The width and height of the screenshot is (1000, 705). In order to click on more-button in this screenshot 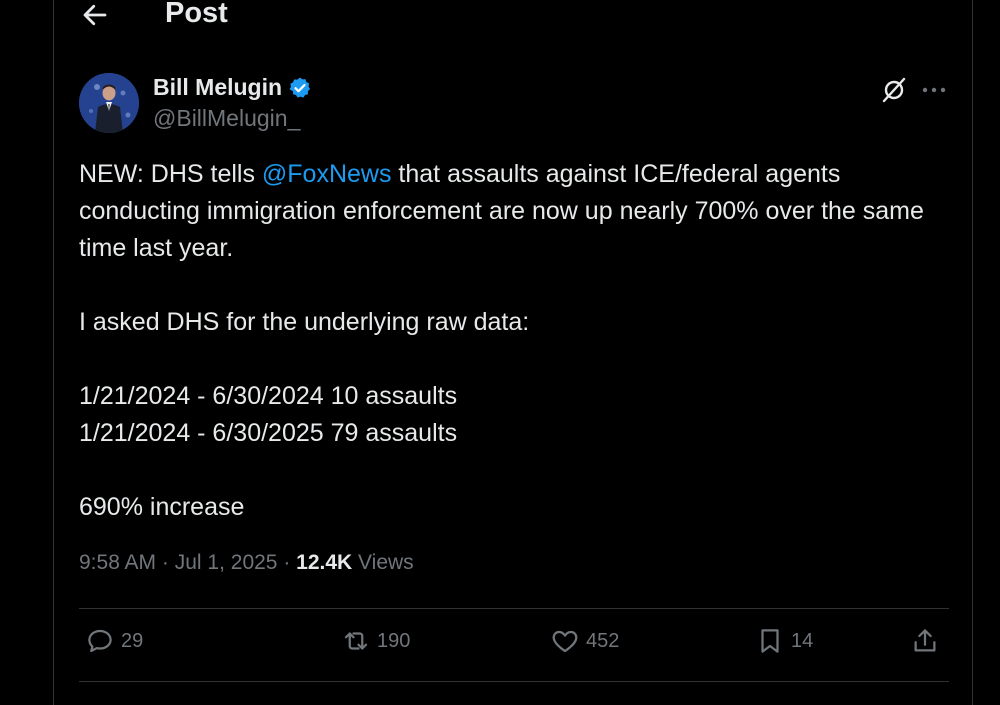, I will do `click(934, 90)`.